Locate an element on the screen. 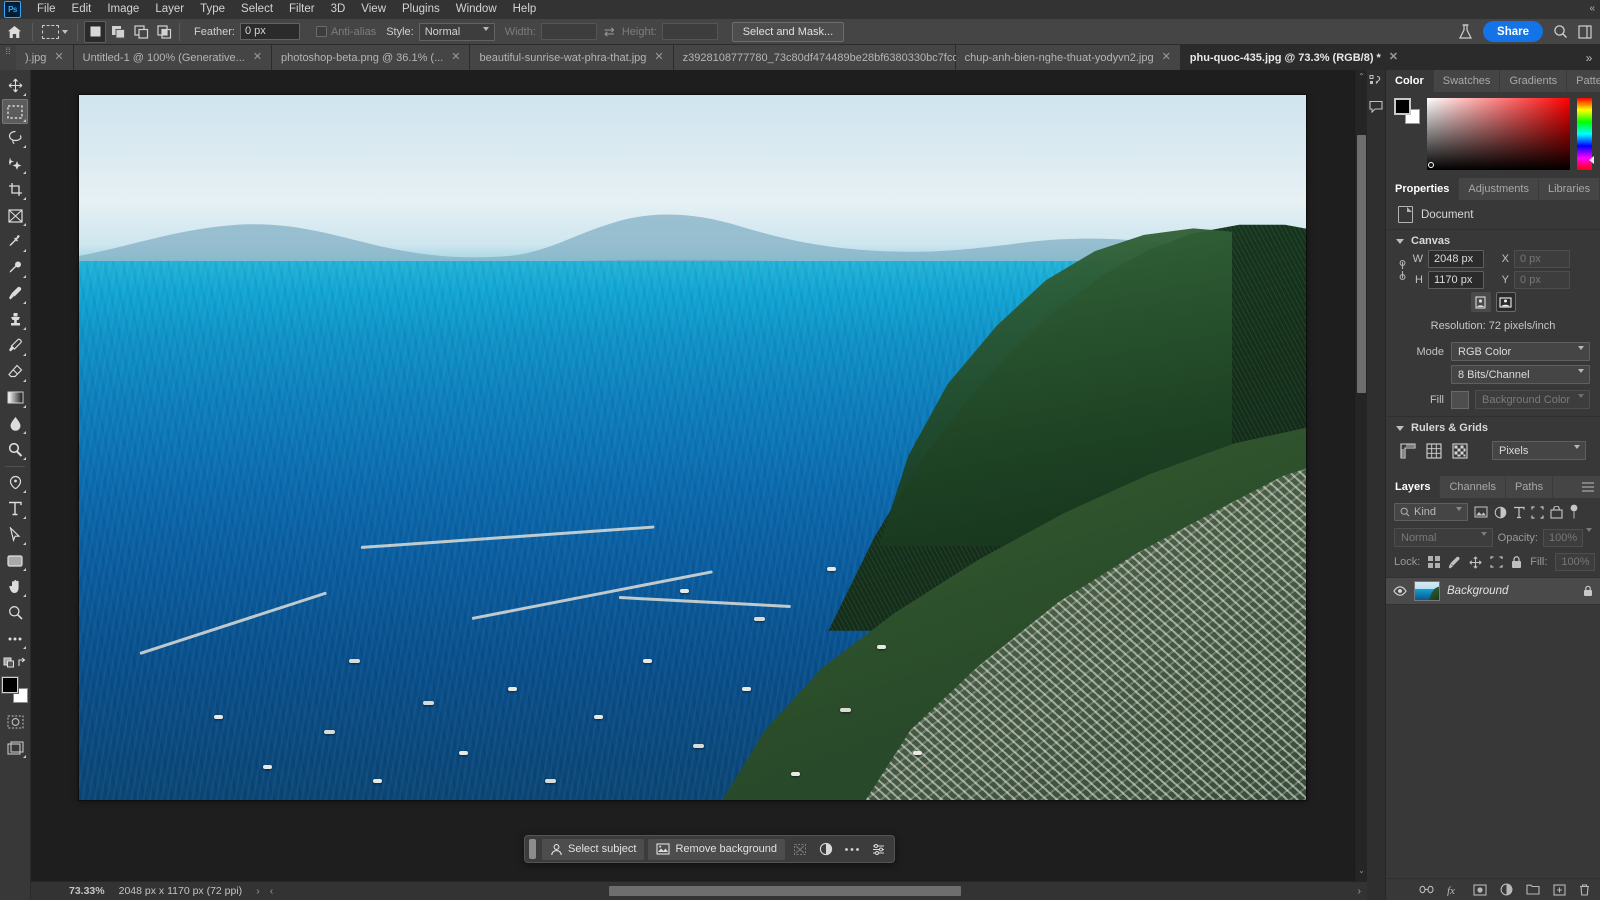 Image resolution: width=1600 pixels, height=900 pixels. foreground-color-swatch is located at coordinates (10, 685).